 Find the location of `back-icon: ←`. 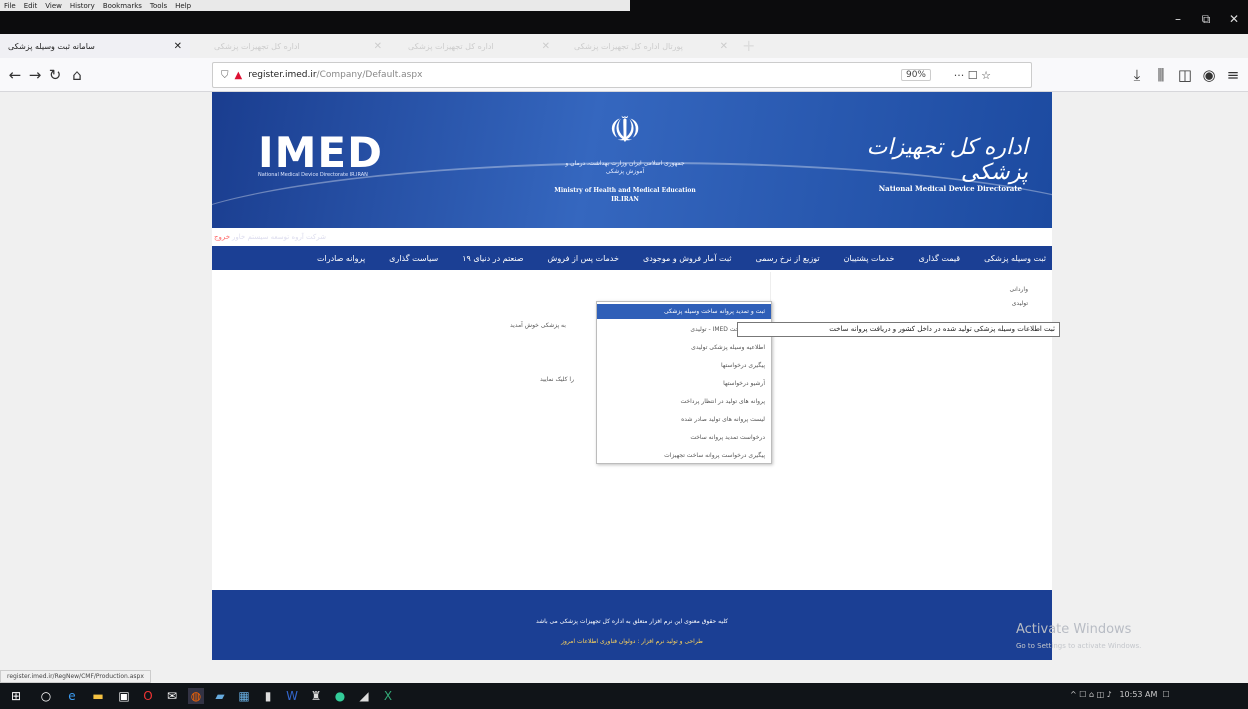

back-icon: ← is located at coordinates (15, 75).